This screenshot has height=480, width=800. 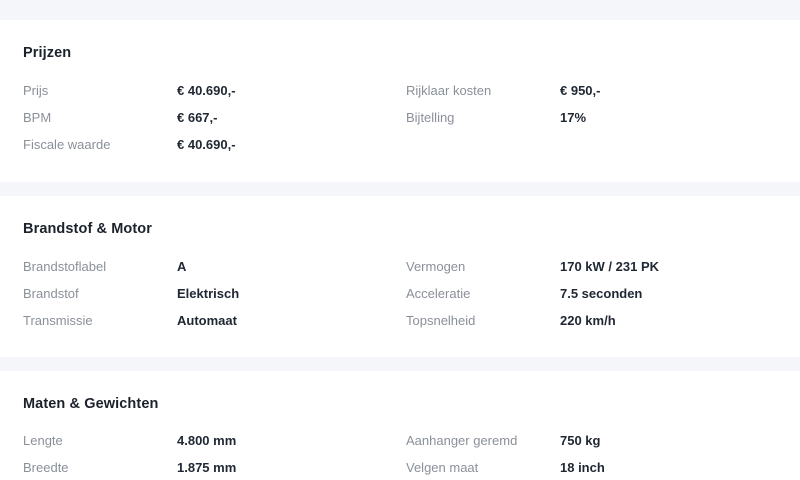 What do you see at coordinates (182, 266) in the screenshot?
I see `spec-value-brandstoflabel: A` at bounding box center [182, 266].